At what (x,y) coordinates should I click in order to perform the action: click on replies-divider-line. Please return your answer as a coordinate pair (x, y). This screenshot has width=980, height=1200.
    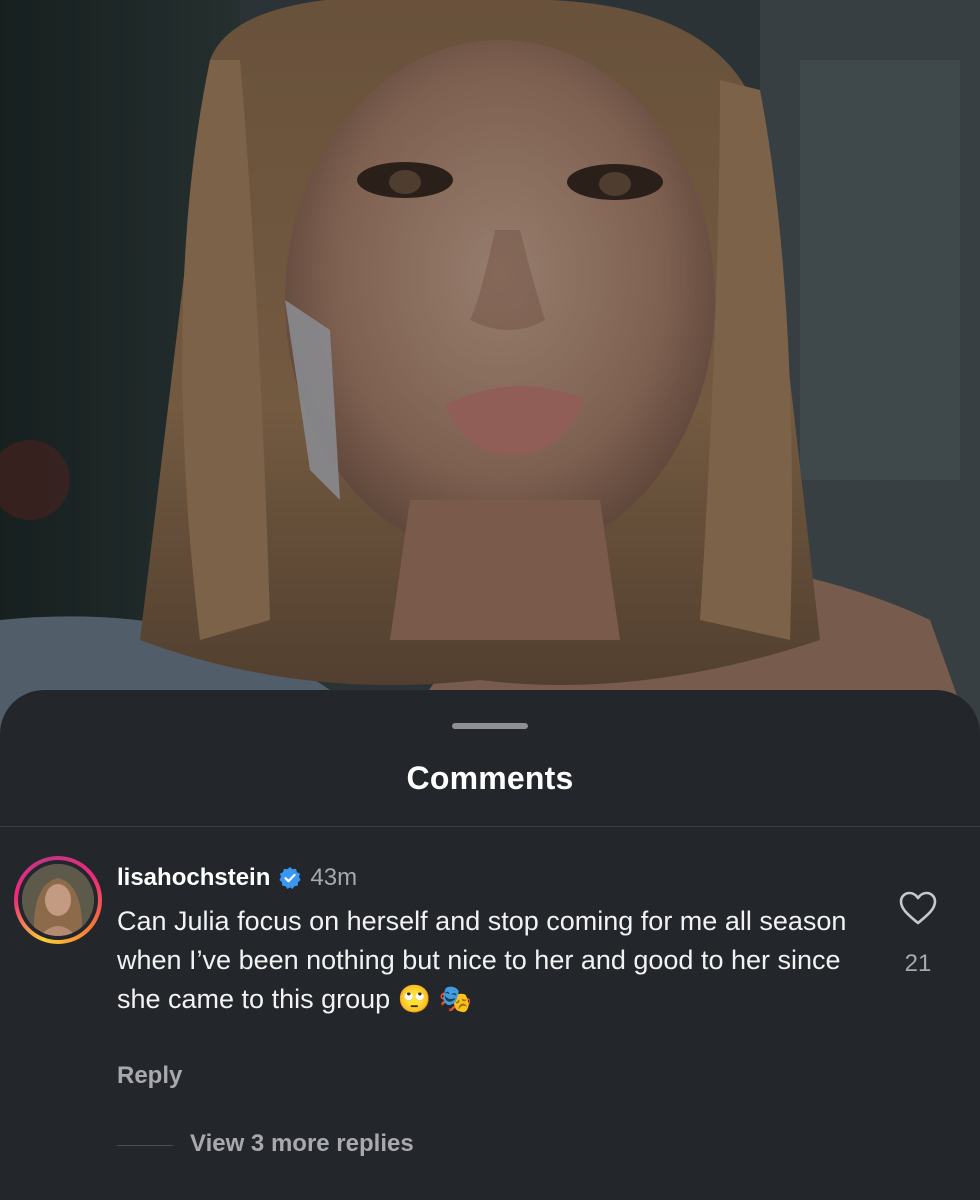
    Looking at the image, I should click on (145, 1145).